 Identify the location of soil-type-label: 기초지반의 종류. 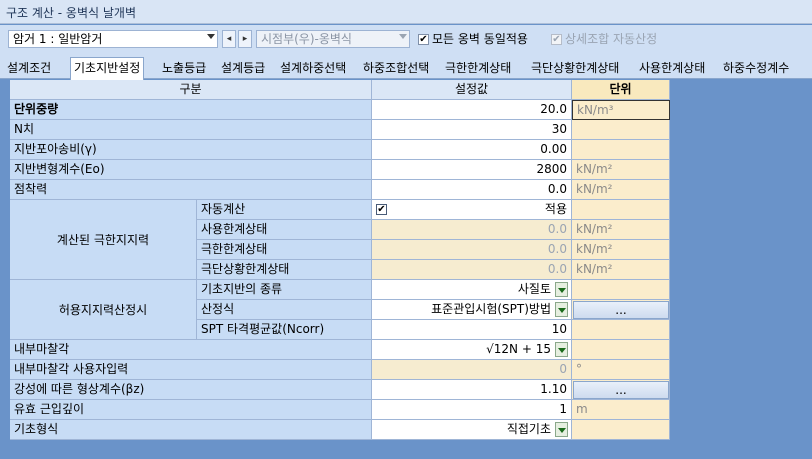
(284, 290).